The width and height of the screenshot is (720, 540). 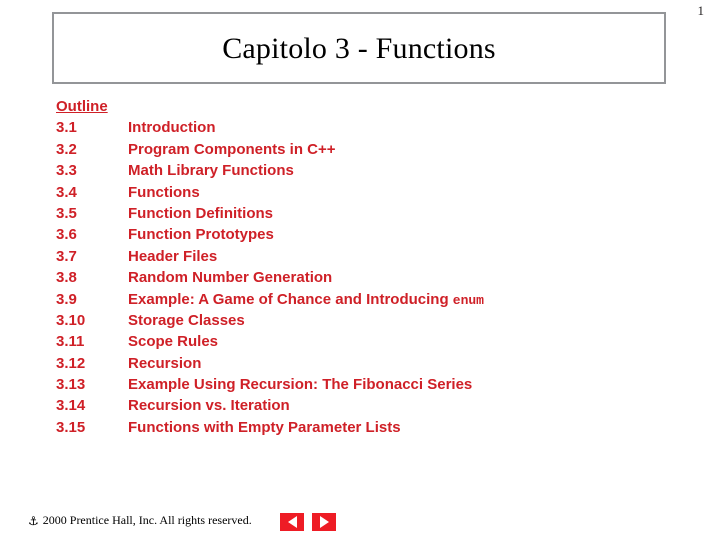 I want to click on outline-item-label-text: Functions with Empty Parameter Lists, so click(x=264, y=427).